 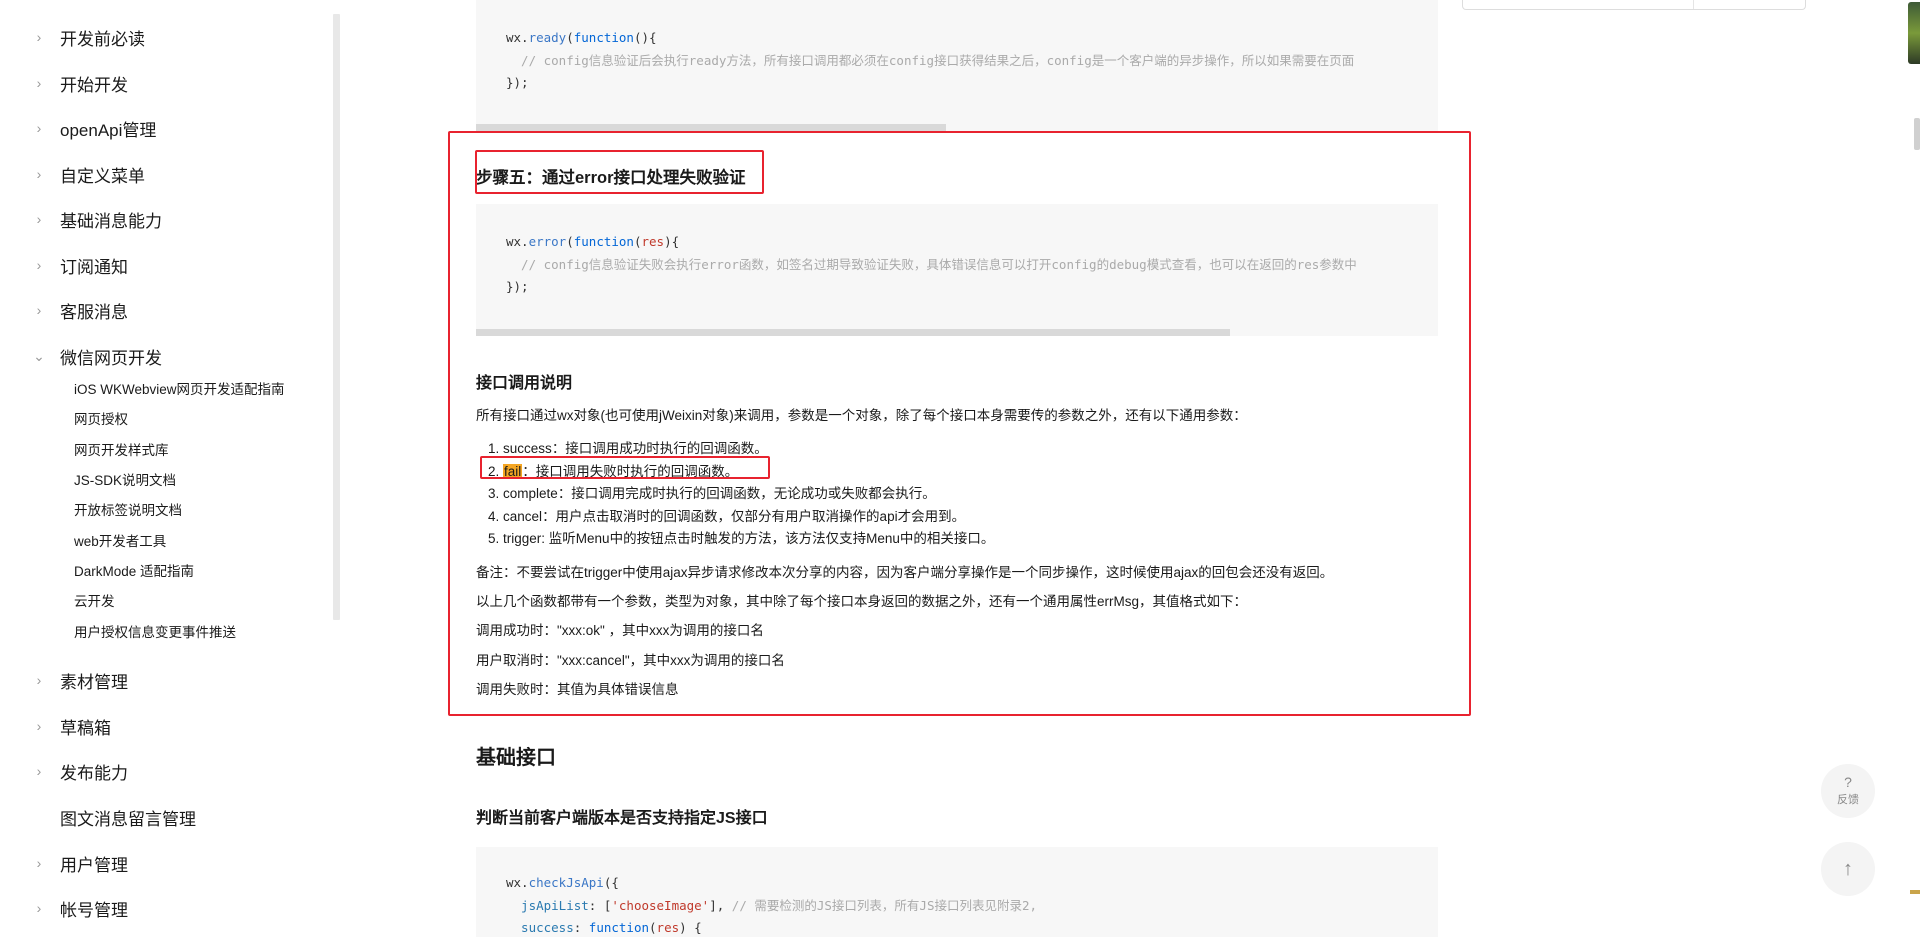 I want to click on sidebar-item-label: 帐号管理, so click(x=94, y=910).